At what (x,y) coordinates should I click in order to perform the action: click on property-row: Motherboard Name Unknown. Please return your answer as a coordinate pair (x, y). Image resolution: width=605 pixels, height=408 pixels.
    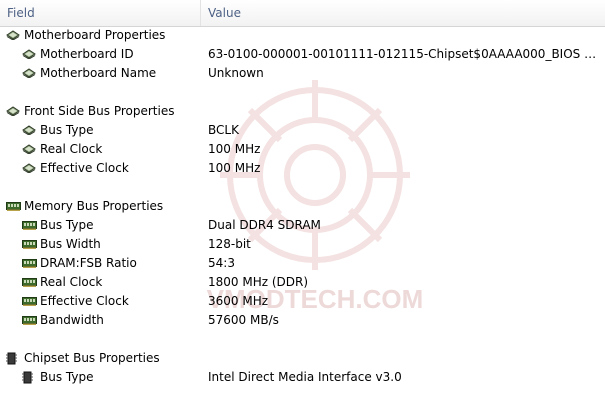
    Looking at the image, I should click on (302, 73).